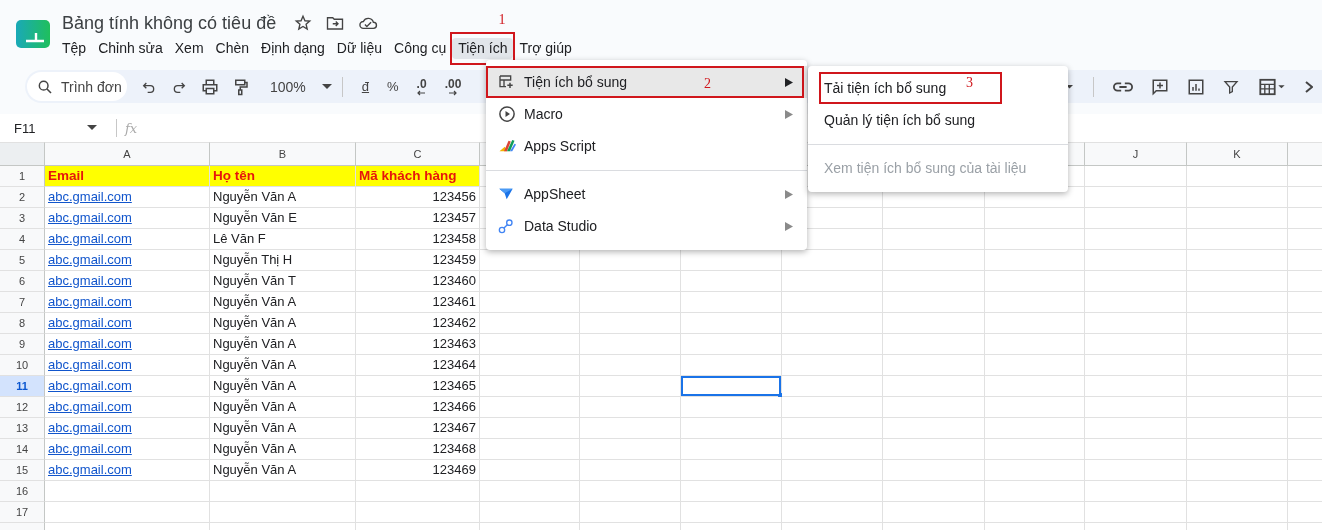 This screenshot has height=530, width=1322. Describe the element at coordinates (422, 92) in the screenshot. I see `arrow-left-icon` at that location.